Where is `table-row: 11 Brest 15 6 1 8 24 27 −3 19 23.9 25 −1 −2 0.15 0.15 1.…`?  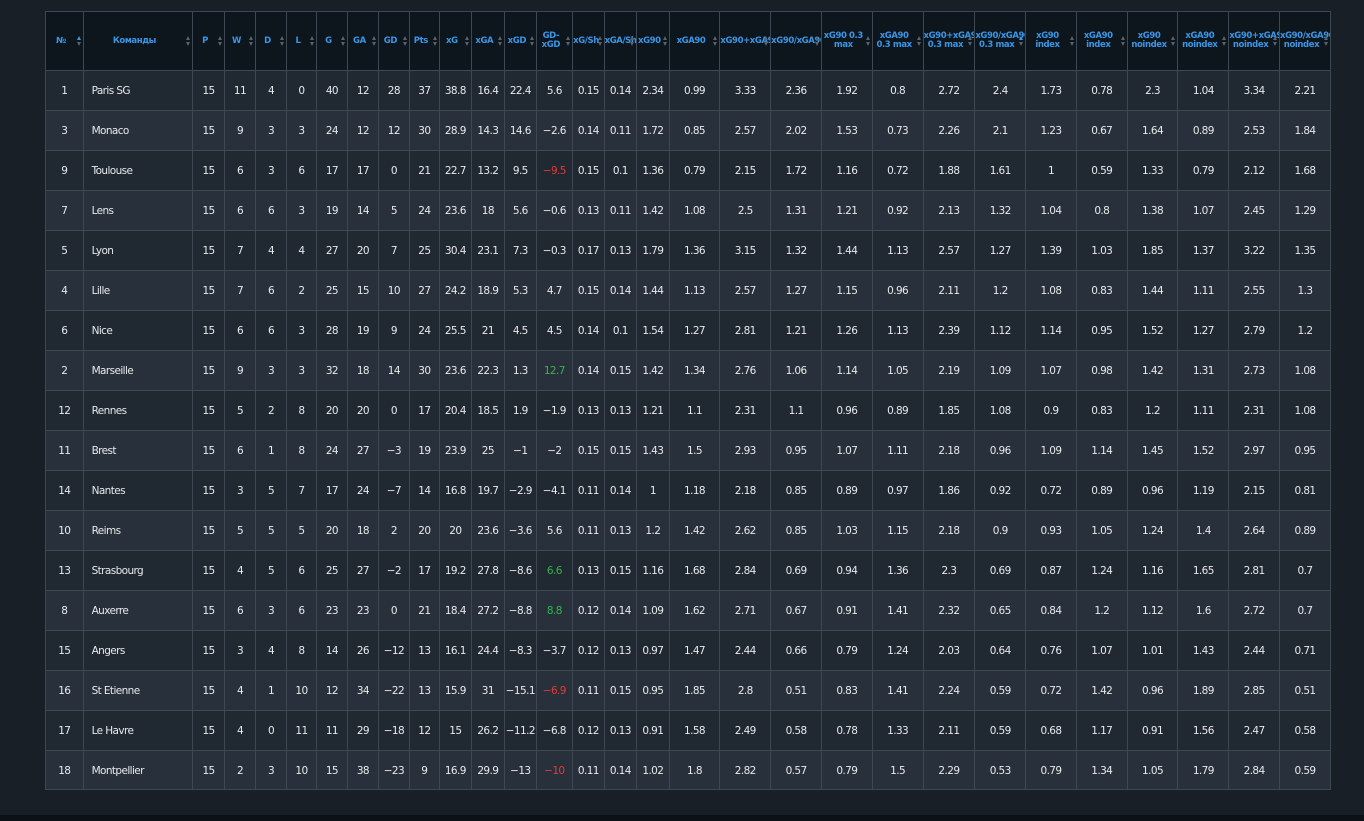
table-row: 11 Brest 15 6 1 8 24 27 −3 19 23.9 25 −1 −2 0.15 0.15 1.… is located at coordinates (688, 450).